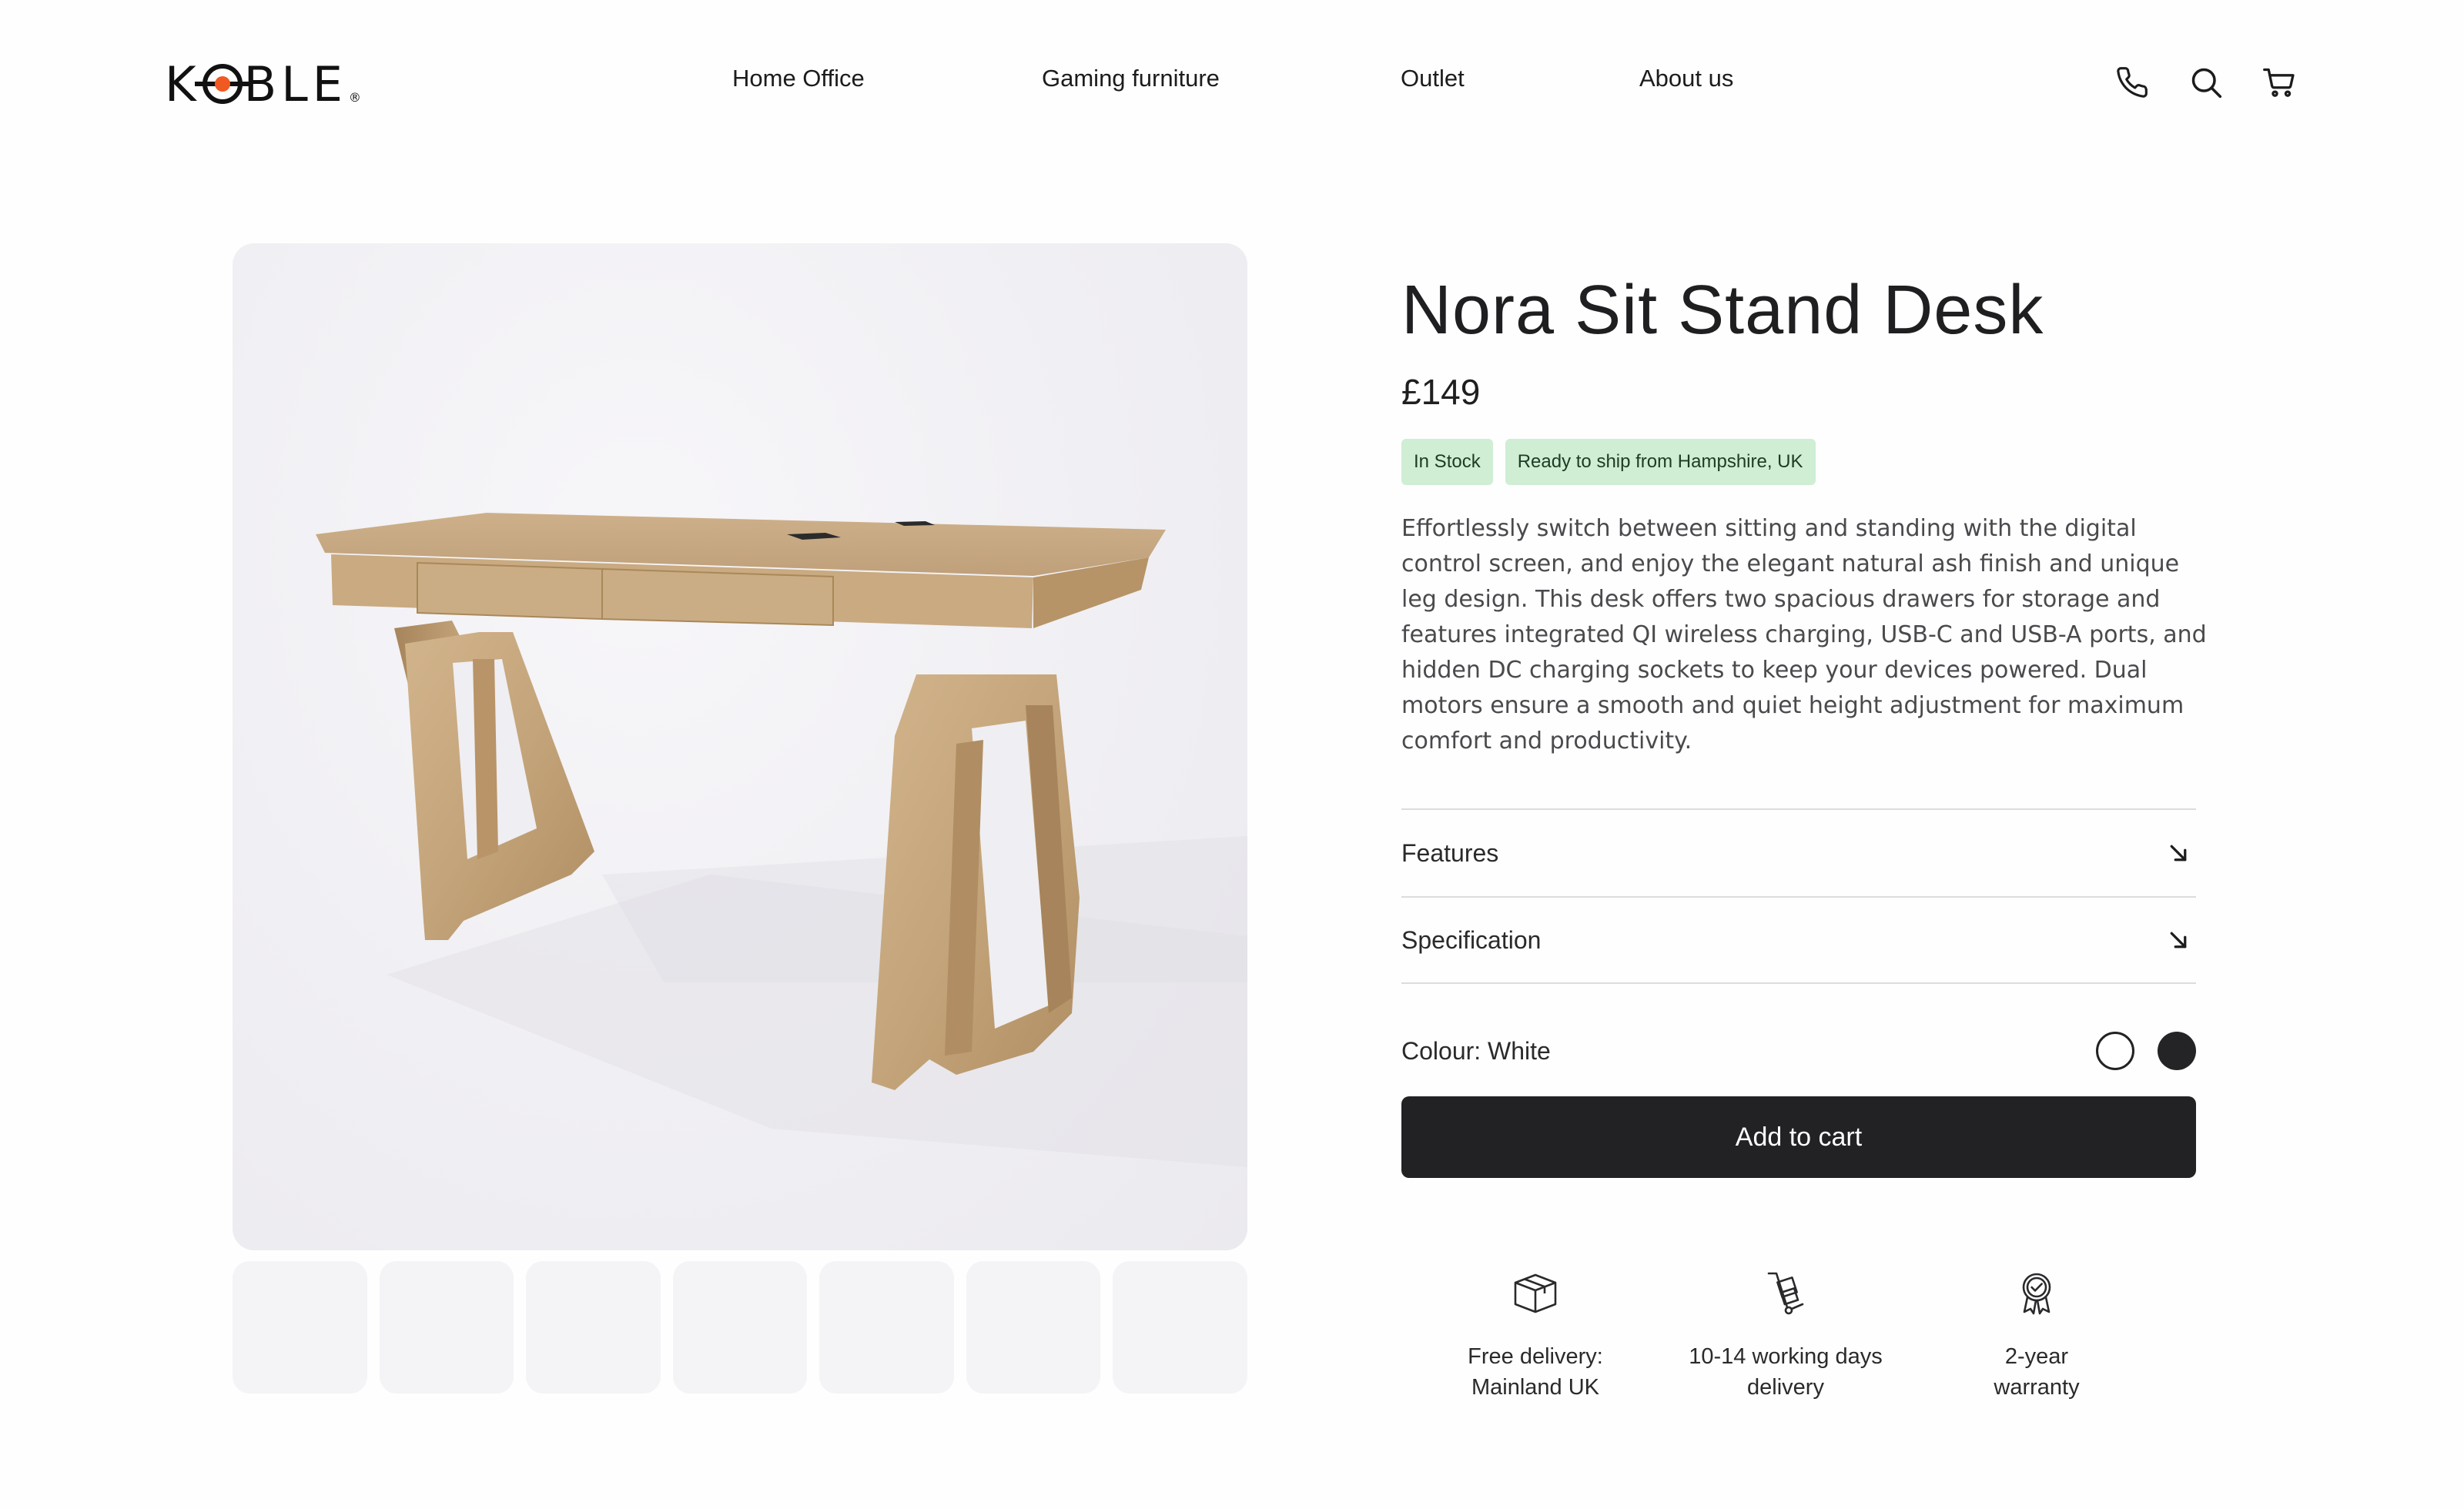 The height and width of the screenshot is (1509, 2464). What do you see at coordinates (1798, 1137) in the screenshot?
I see `add-to-cart-button: Add to cart` at bounding box center [1798, 1137].